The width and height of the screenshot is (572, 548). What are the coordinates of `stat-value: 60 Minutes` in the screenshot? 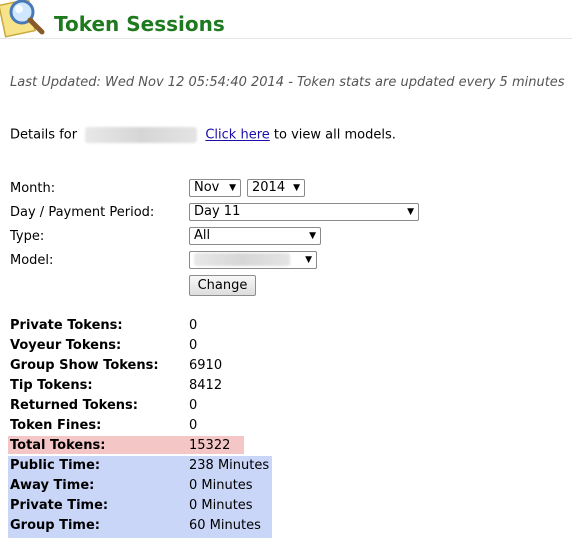 It's located at (225, 525).